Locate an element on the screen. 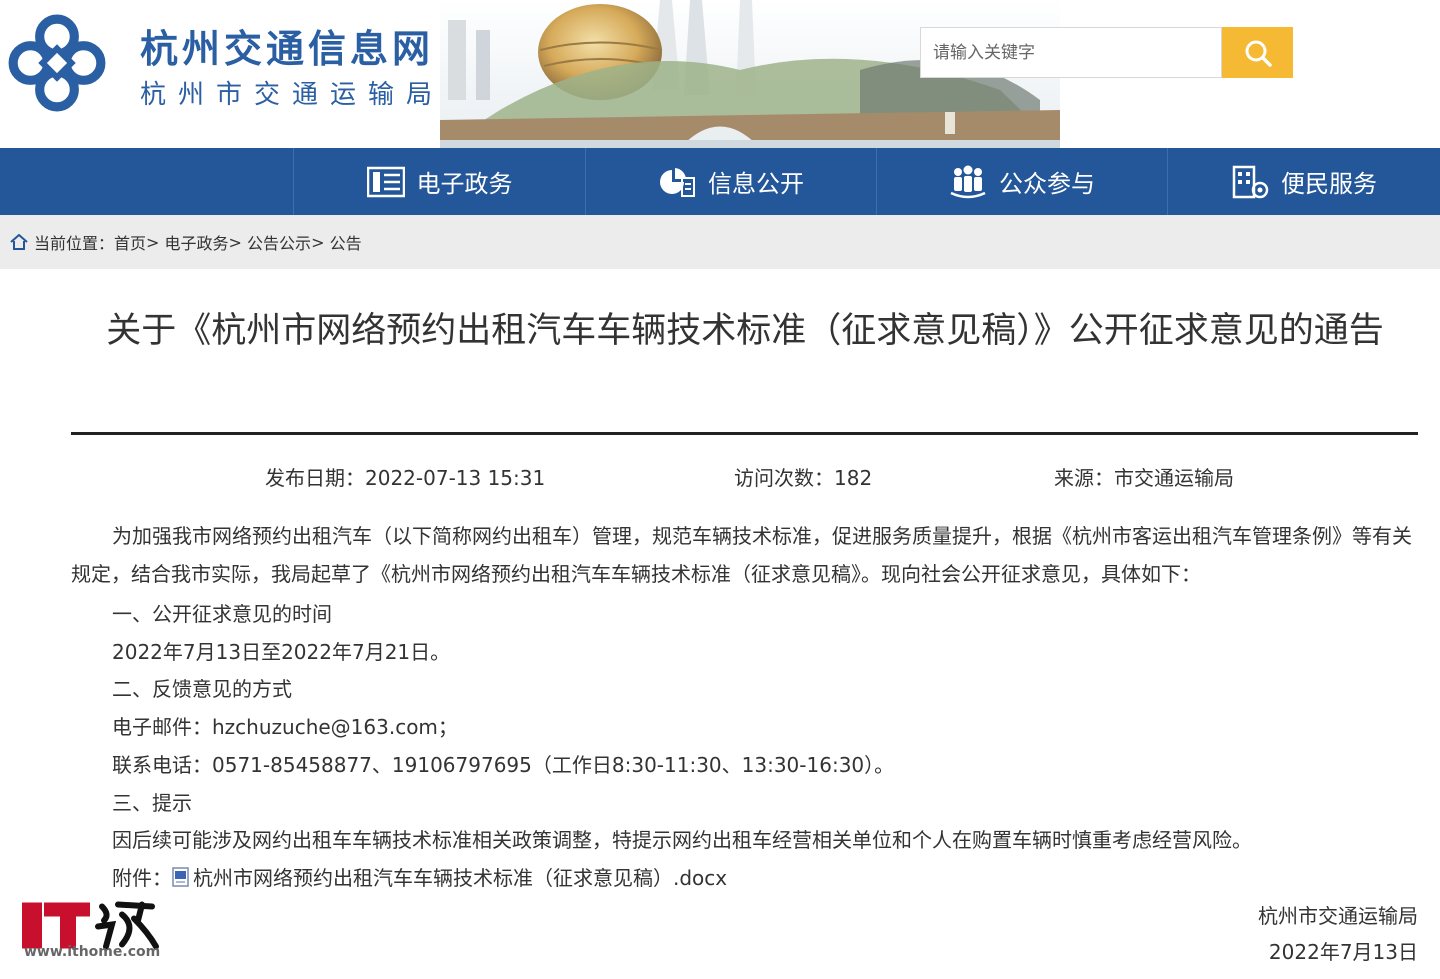  attachment-row: 附件： 杭州市网络预约出租汽车车辆技术标准（征求意见稿）.docx is located at coordinates (419, 876).